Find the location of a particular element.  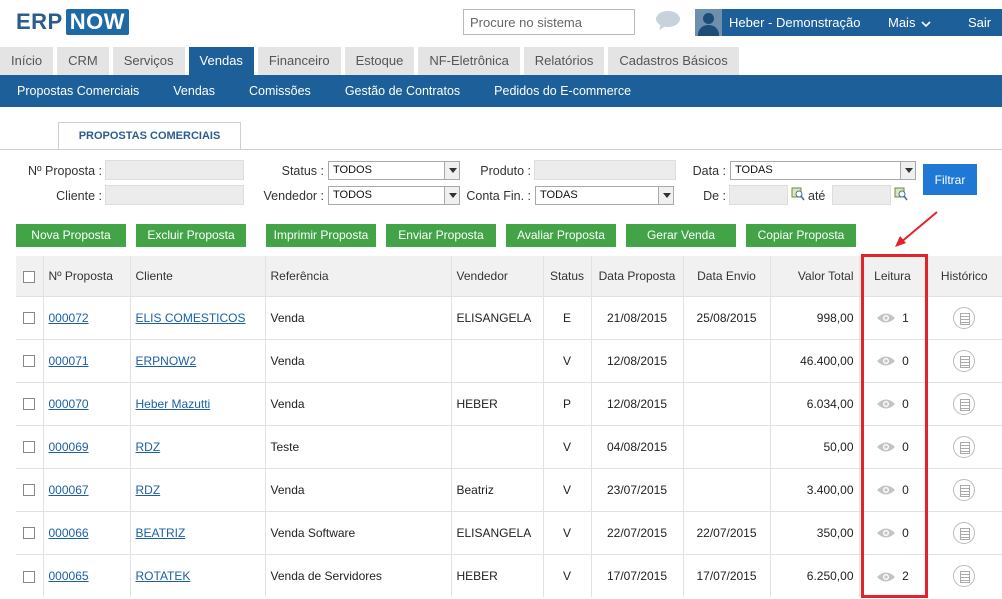

nova-proposta-button: Nova Proposta is located at coordinates (71, 235).